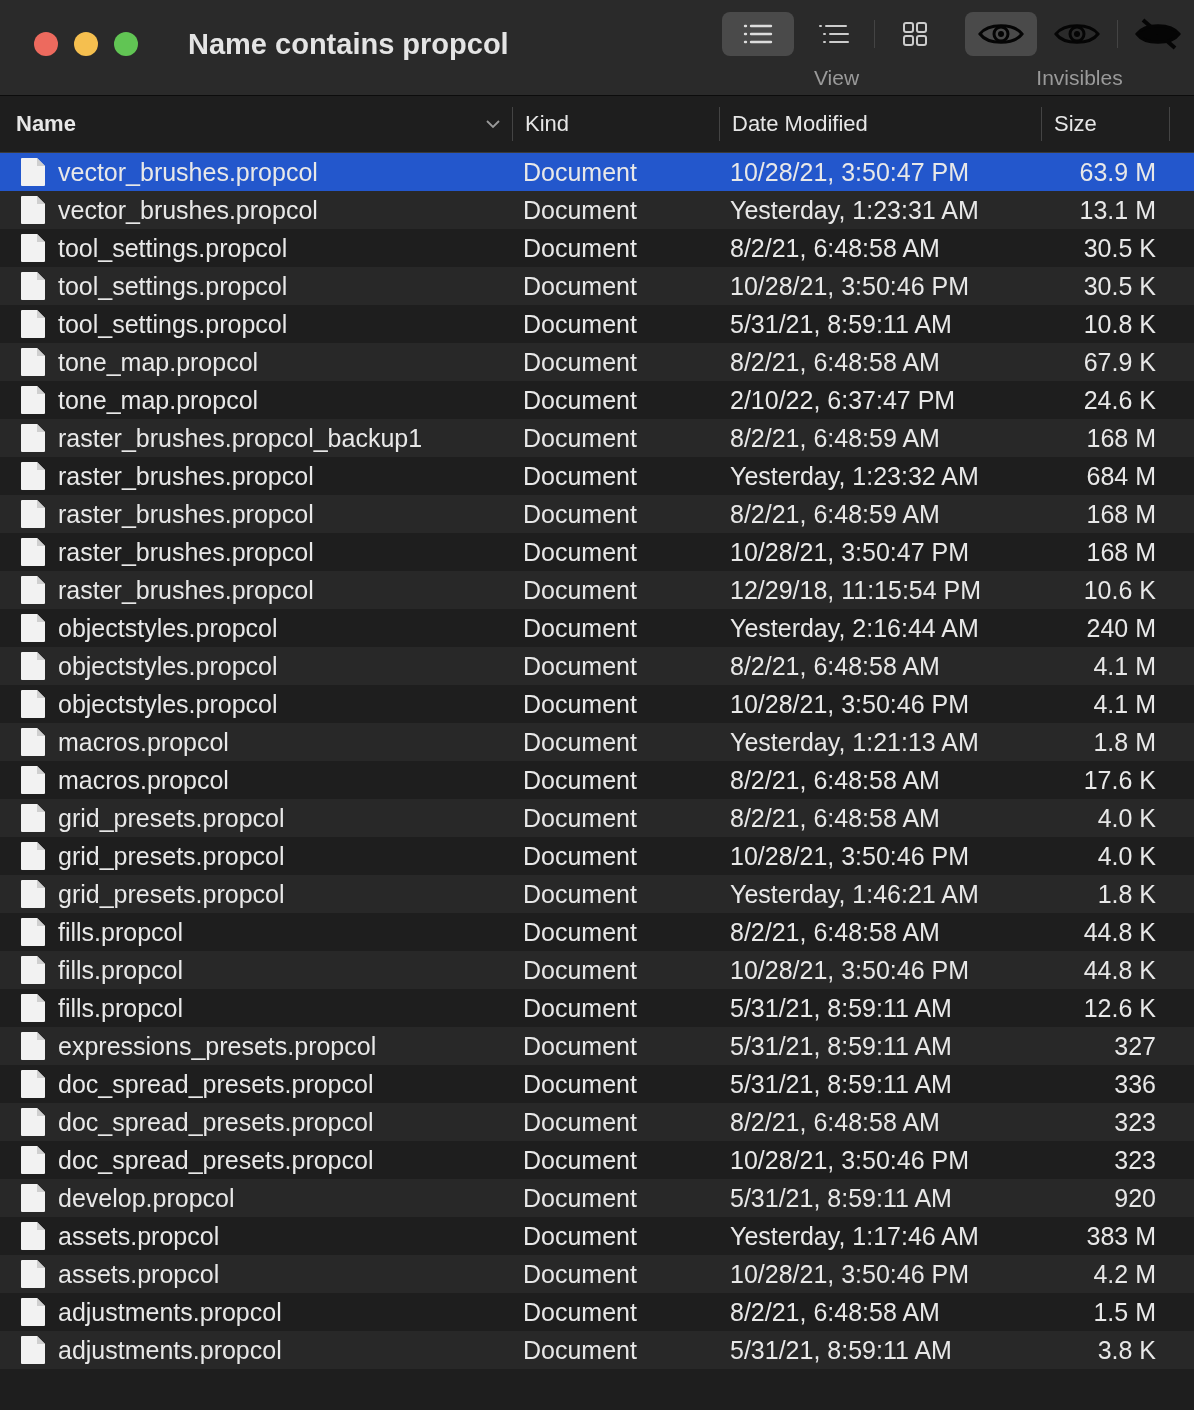  I want to click on file-row: grid_presets.propcol Document Yesterday, 1:46:21 AM 1.8 K, so click(597, 894).